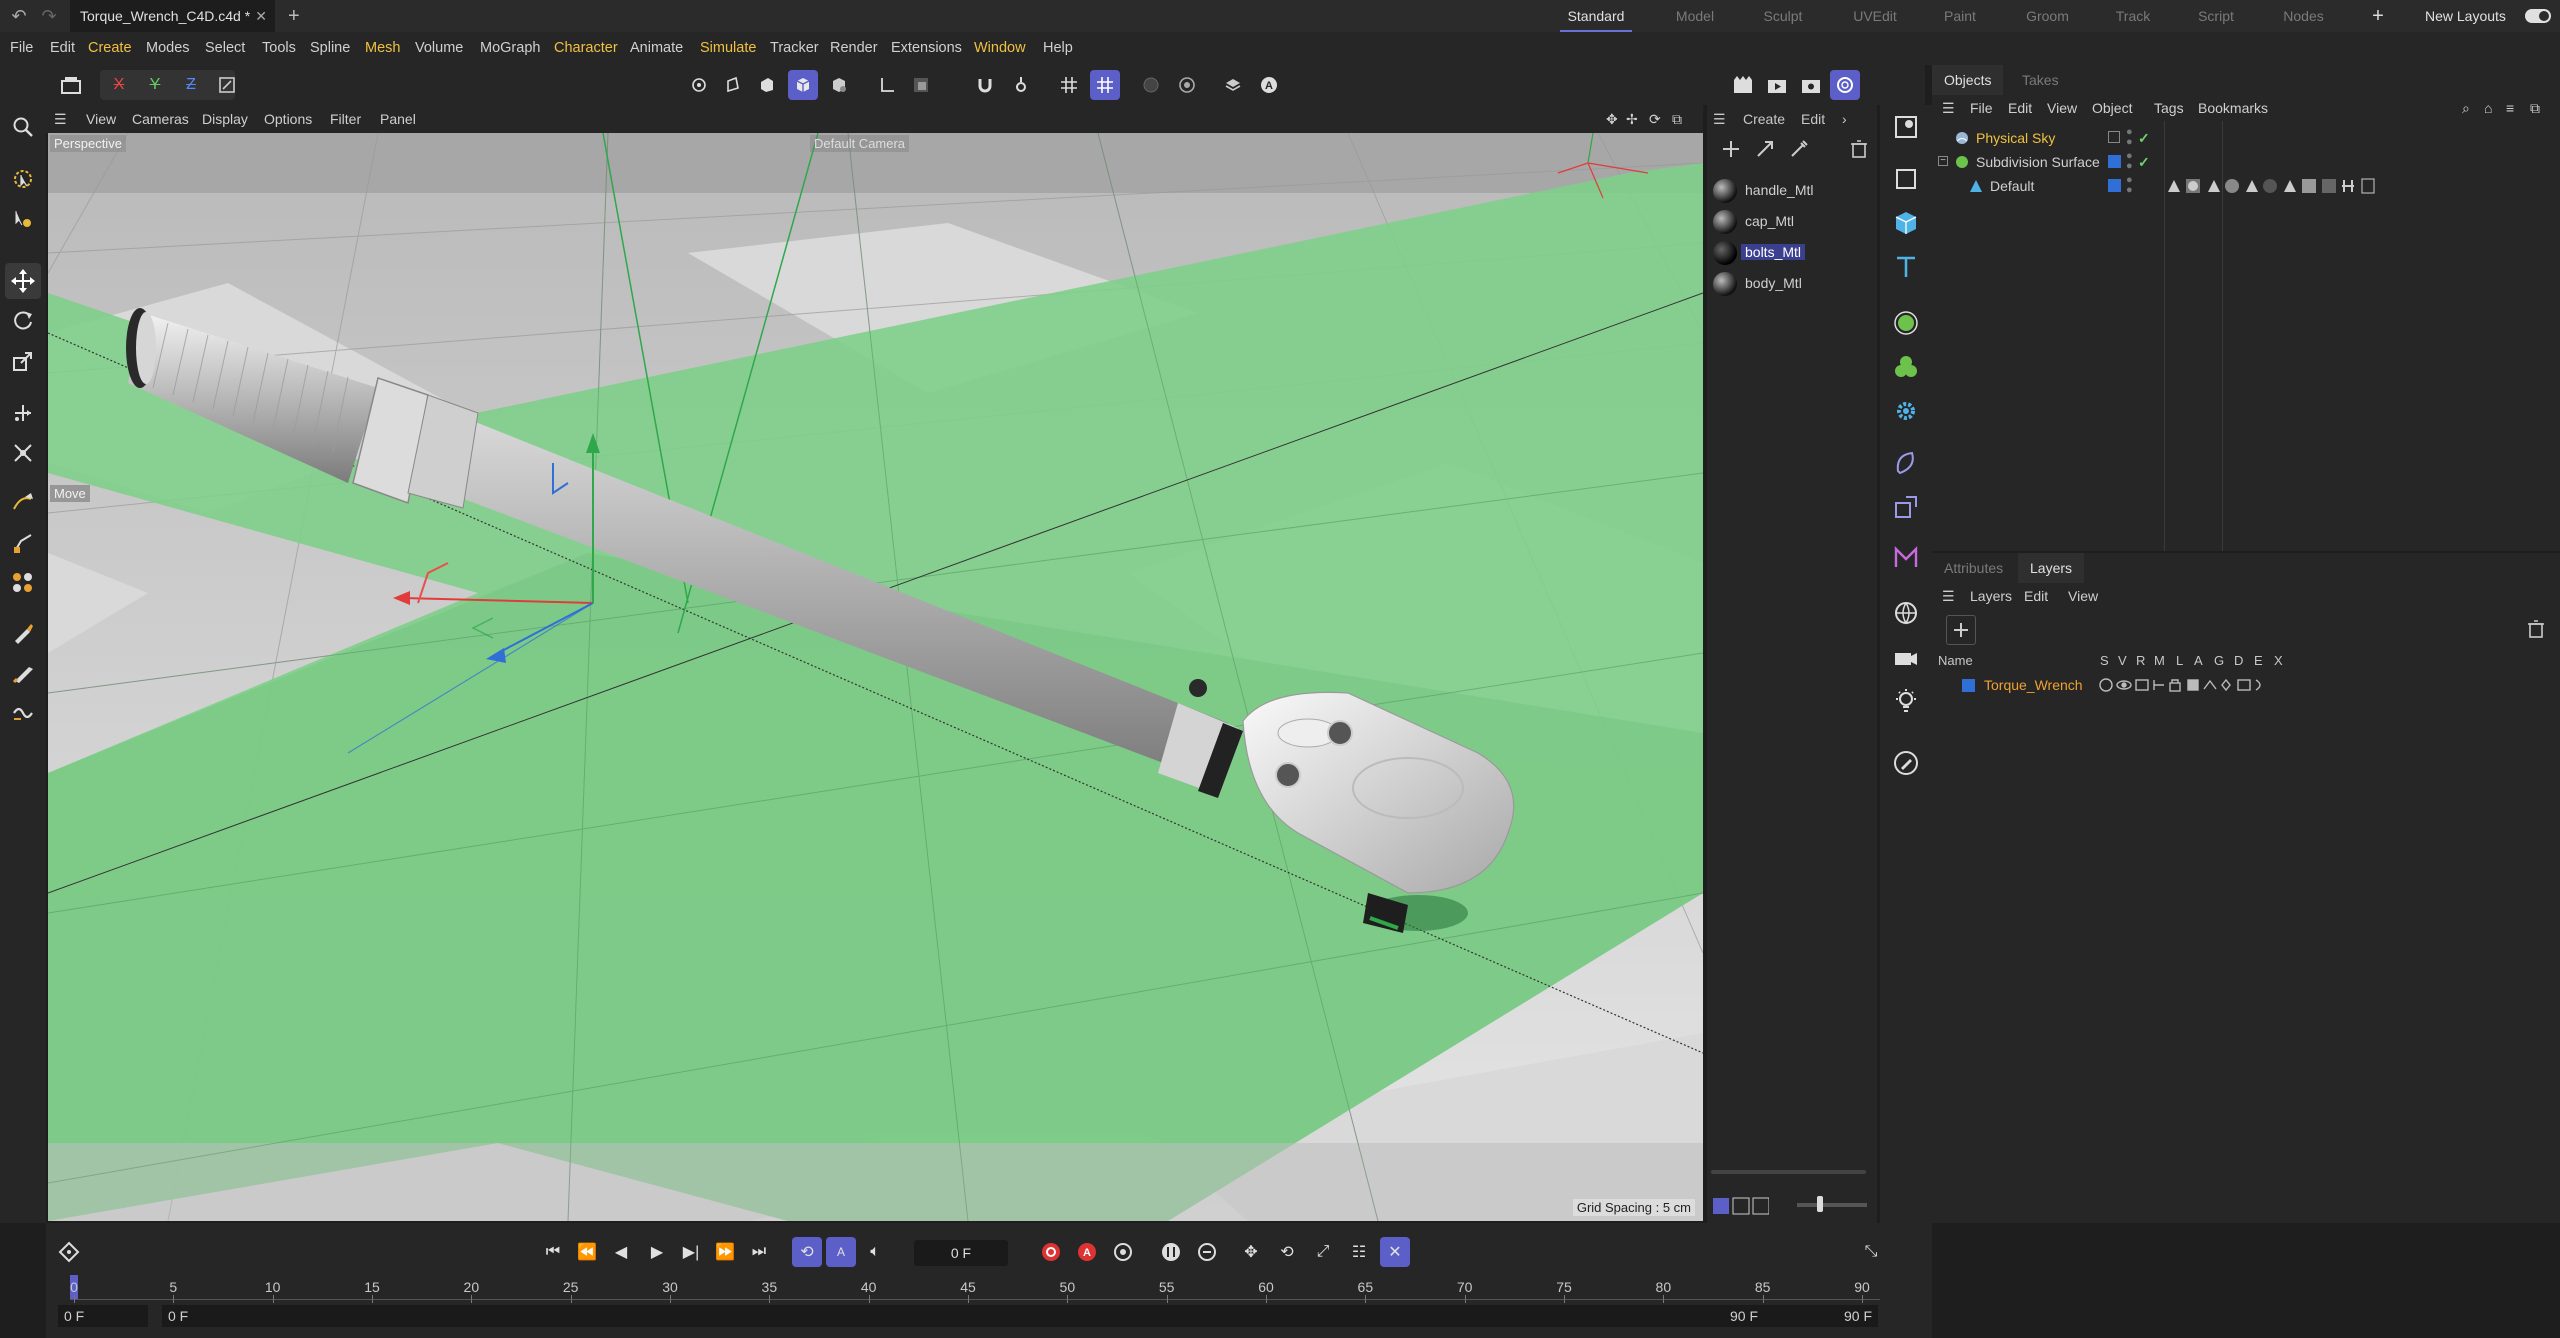 The image size is (2560, 1338). What do you see at coordinates (875, 1252) in the screenshot?
I see `sound-icon: 🔈︎` at bounding box center [875, 1252].